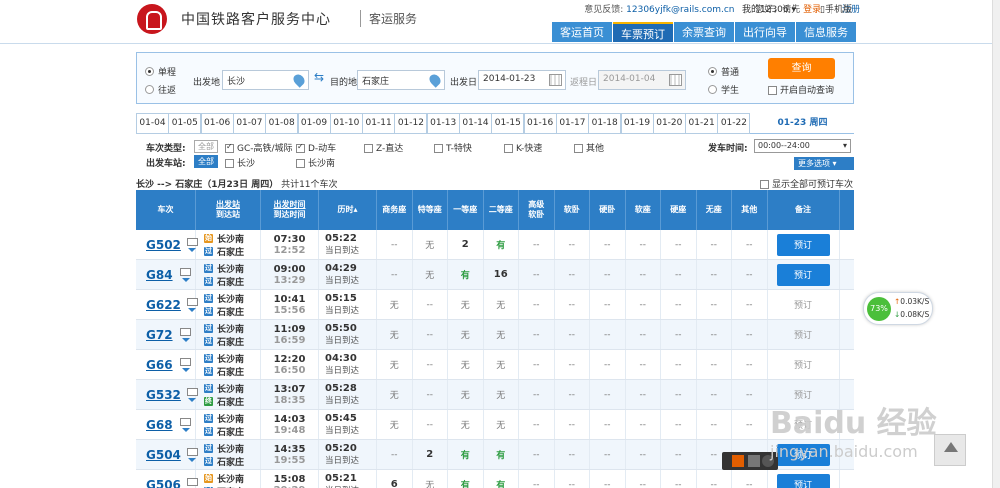  What do you see at coordinates (996, 244) in the screenshot?
I see `scrollbar` at bounding box center [996, 244].